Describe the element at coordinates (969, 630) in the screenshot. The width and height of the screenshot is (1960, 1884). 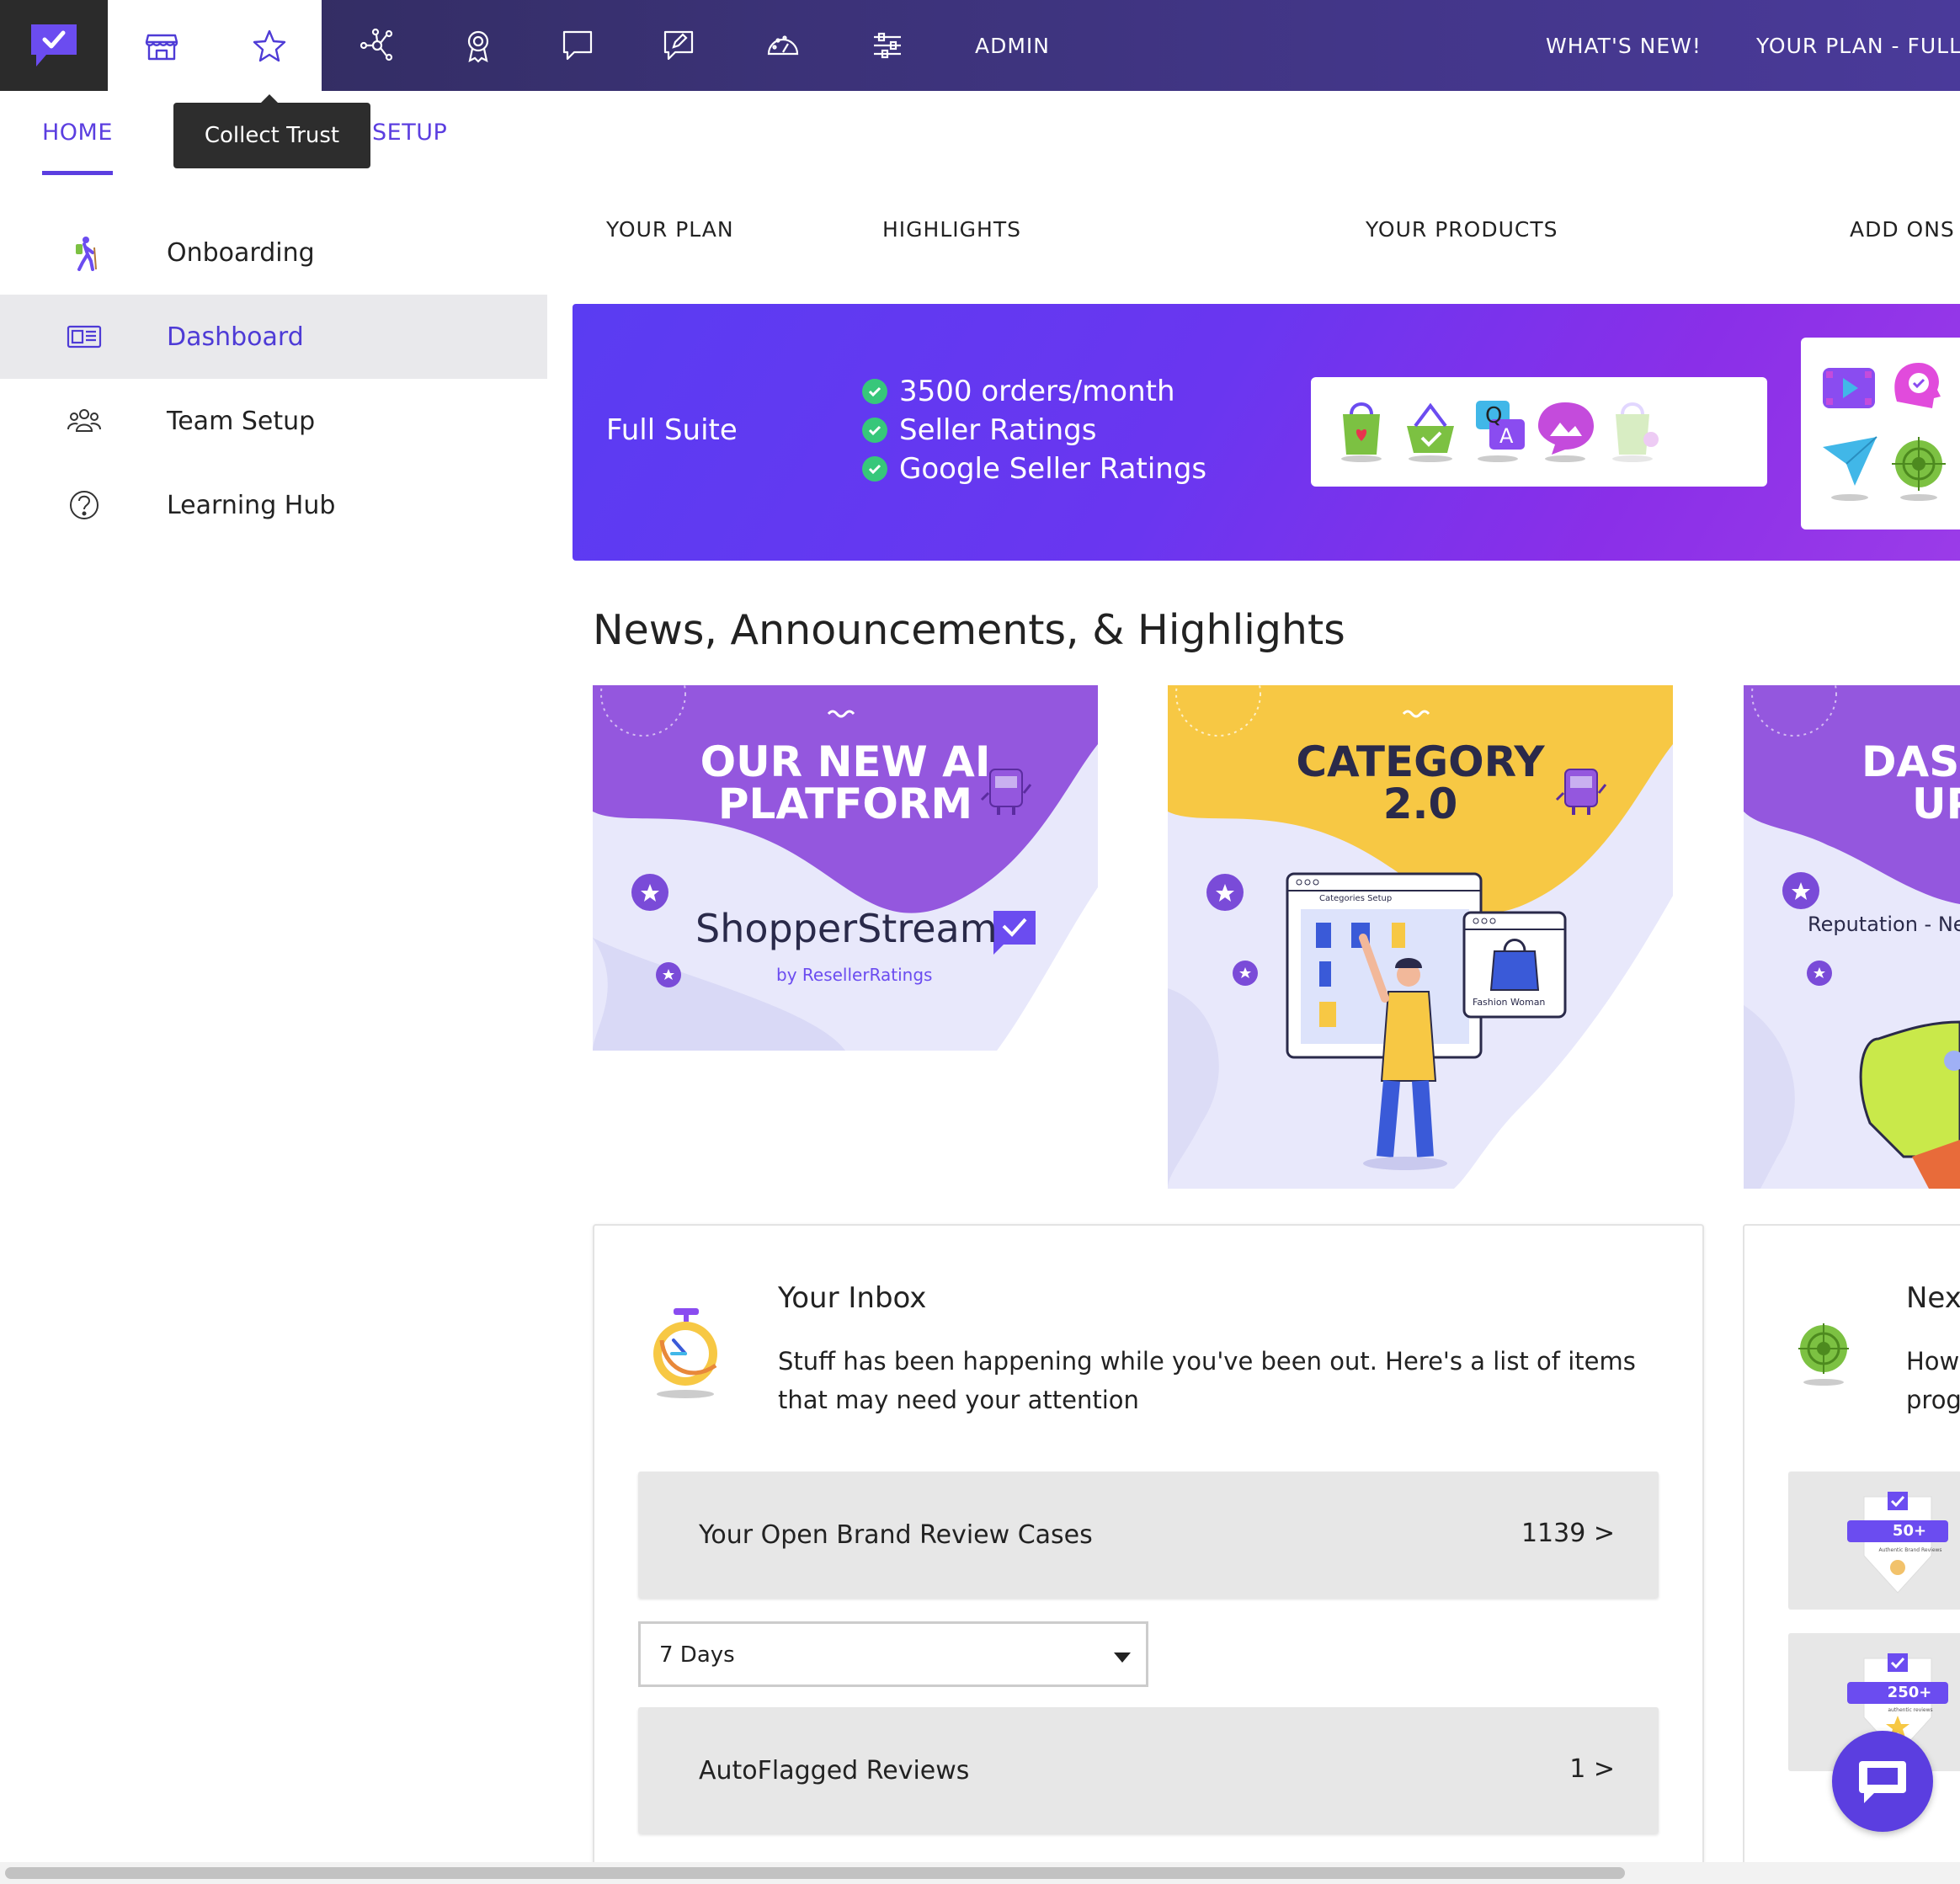
I see `news-section-title: News, Announcements, & Highlights` at that location.